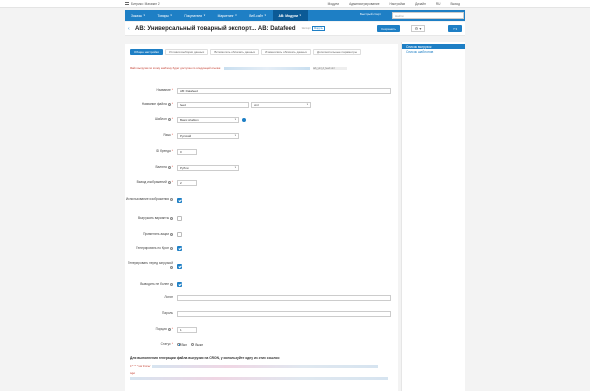 Image resolution: width=590 pixels, height=391 pixels. I want to click on cron-line-1: 0 * * * * /usr /home/, so click(254, 366).